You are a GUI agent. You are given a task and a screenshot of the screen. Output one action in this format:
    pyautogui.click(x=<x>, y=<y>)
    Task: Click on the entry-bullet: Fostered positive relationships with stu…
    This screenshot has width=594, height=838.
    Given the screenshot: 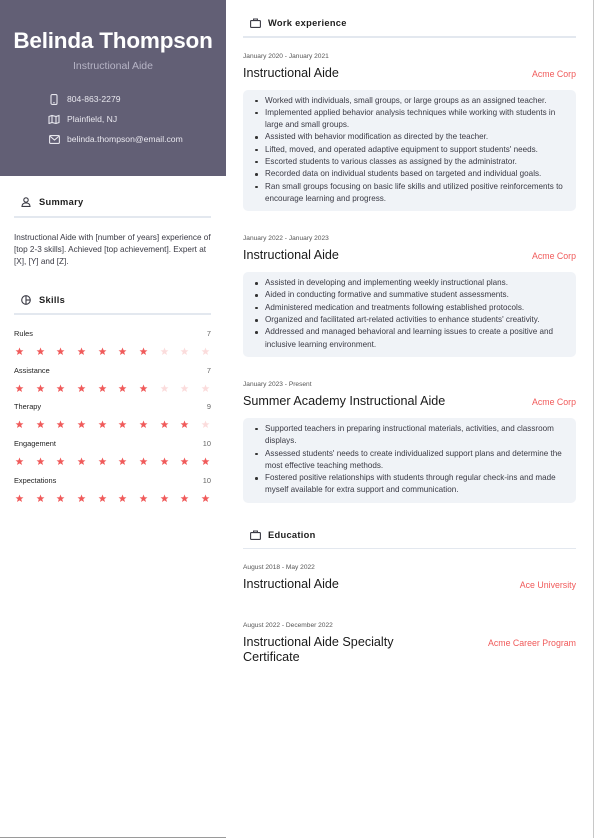 What is the action you would take?
    pyautogui.click(x=409, y=484)
    